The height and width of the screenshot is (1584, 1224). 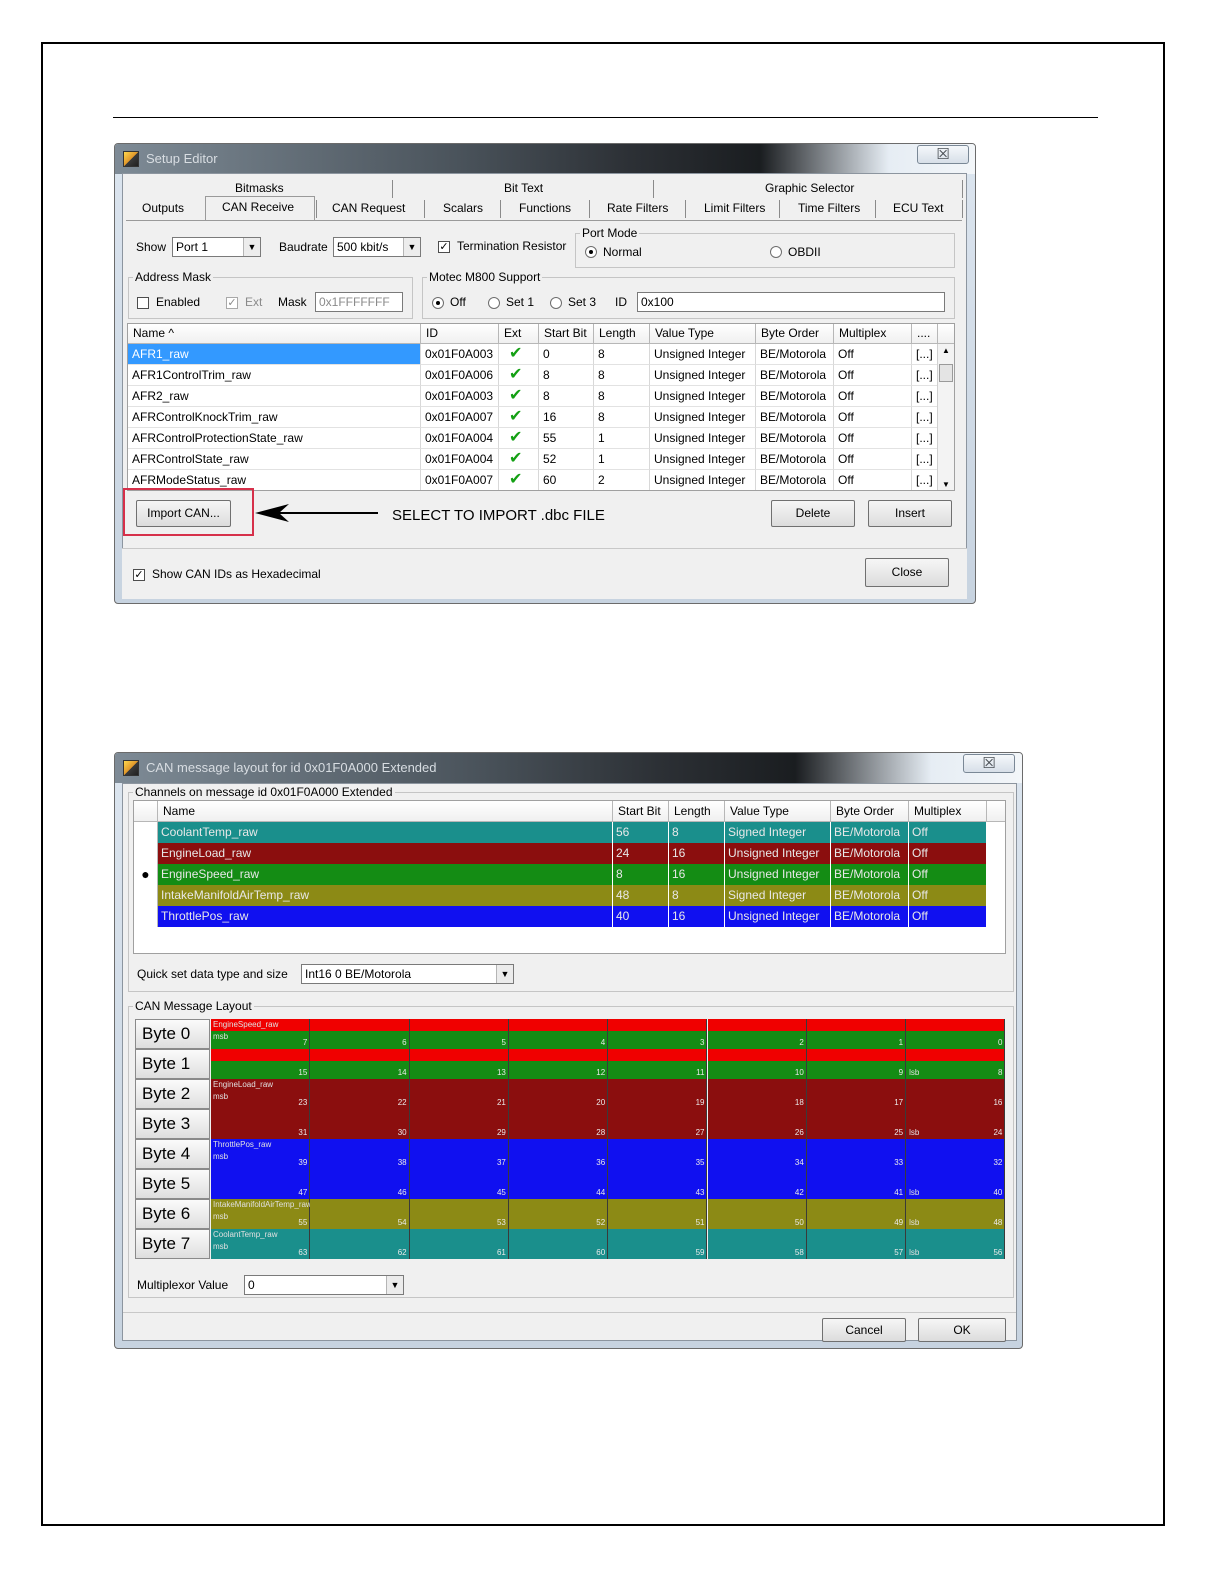 I want to click on bit-cell: 20, so click(x=558, y=1094).